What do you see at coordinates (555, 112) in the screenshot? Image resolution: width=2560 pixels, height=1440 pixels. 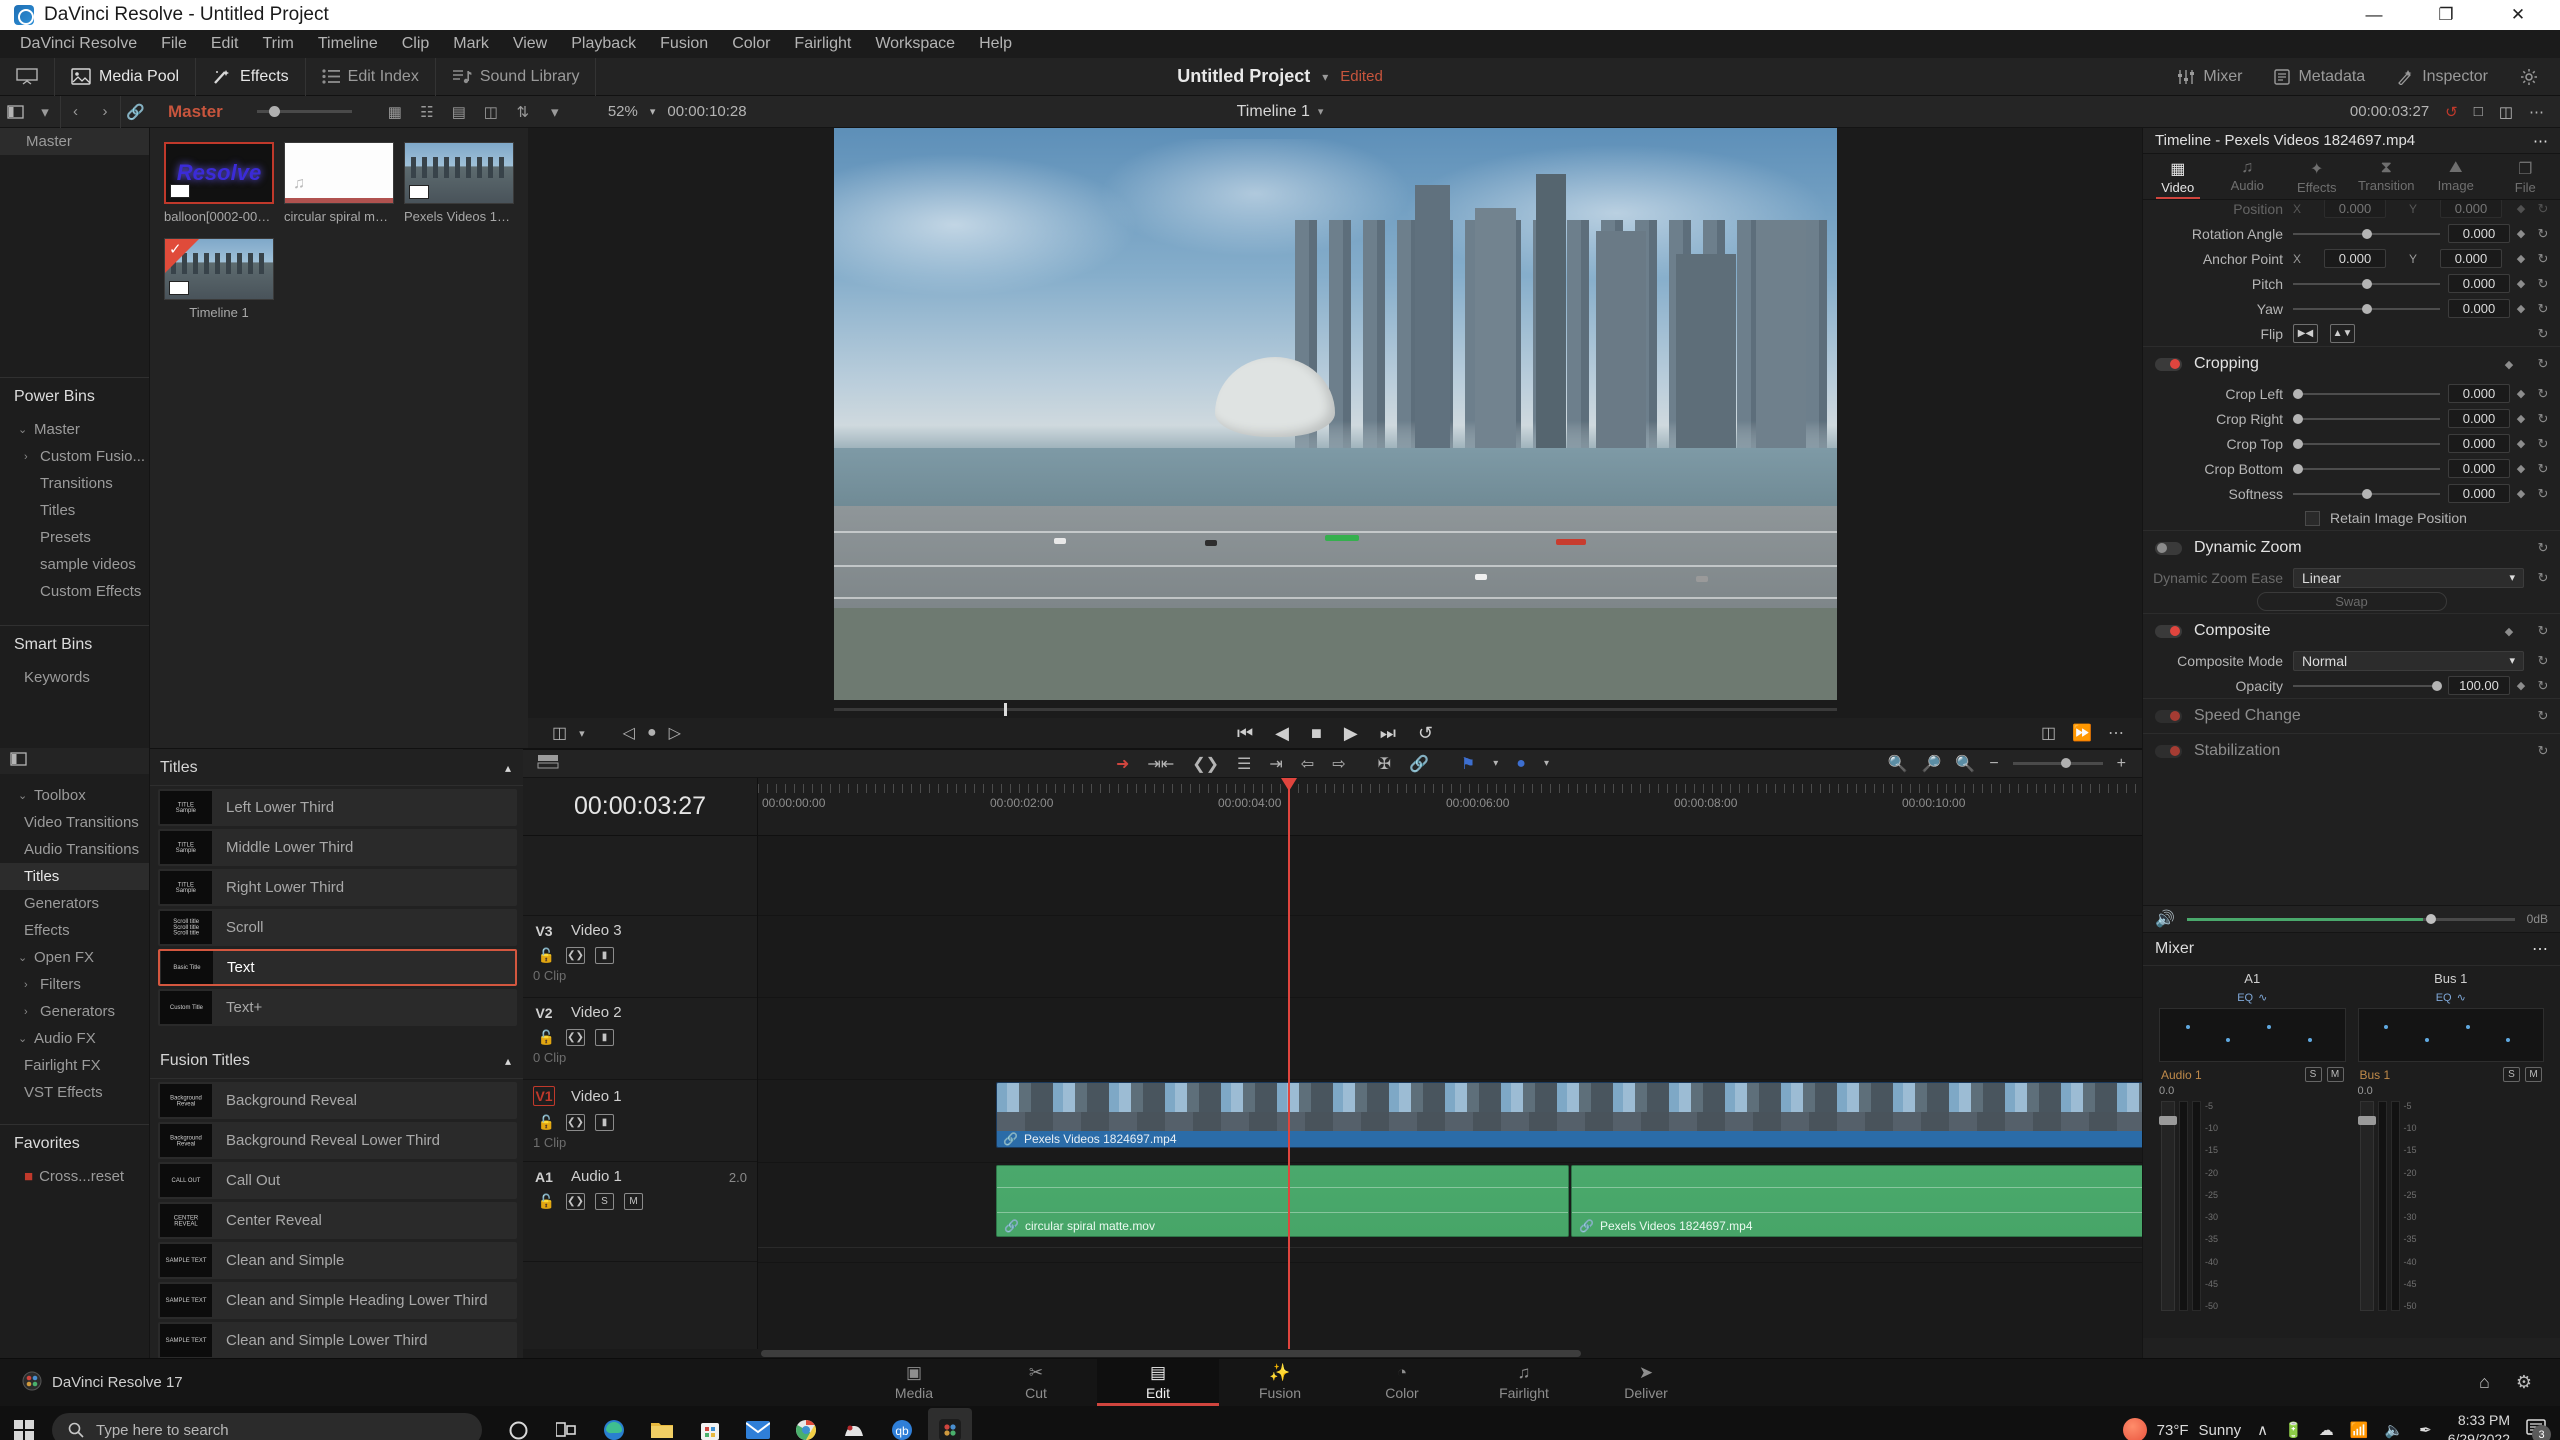 I see `sort-chevron-icon: ▾` at bounding box center [555, 112].